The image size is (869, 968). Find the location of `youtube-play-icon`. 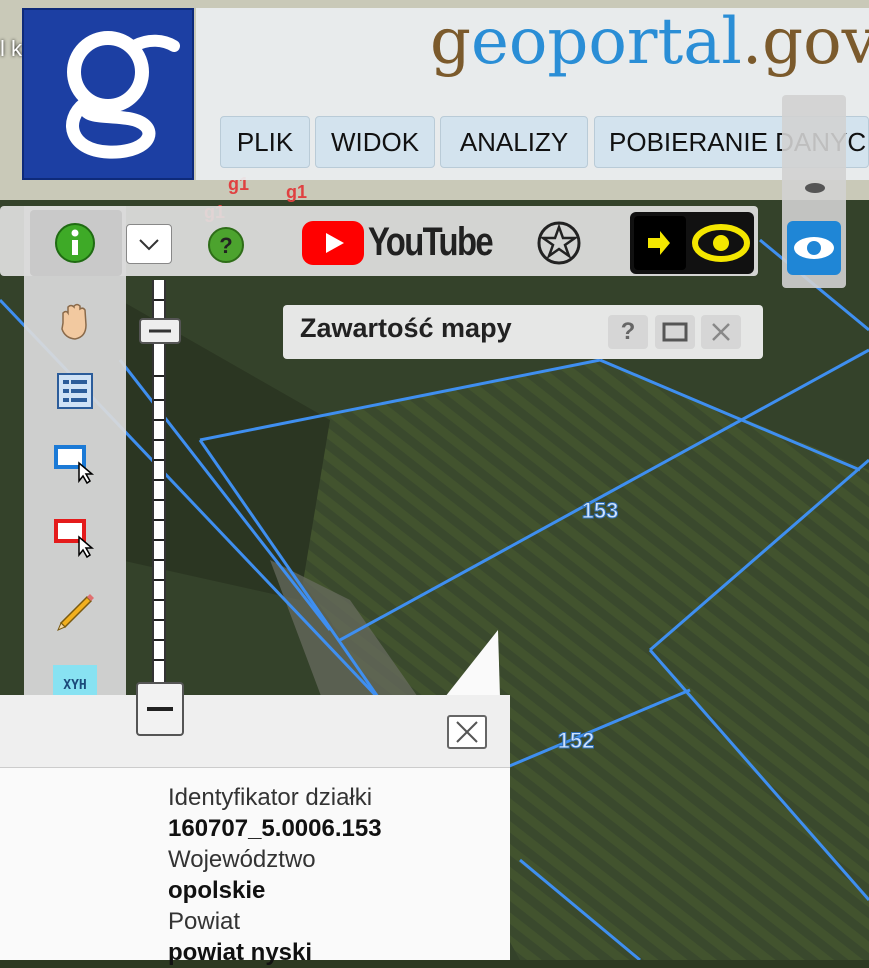

youtube-play-icon is located at coordinates (333, 242).